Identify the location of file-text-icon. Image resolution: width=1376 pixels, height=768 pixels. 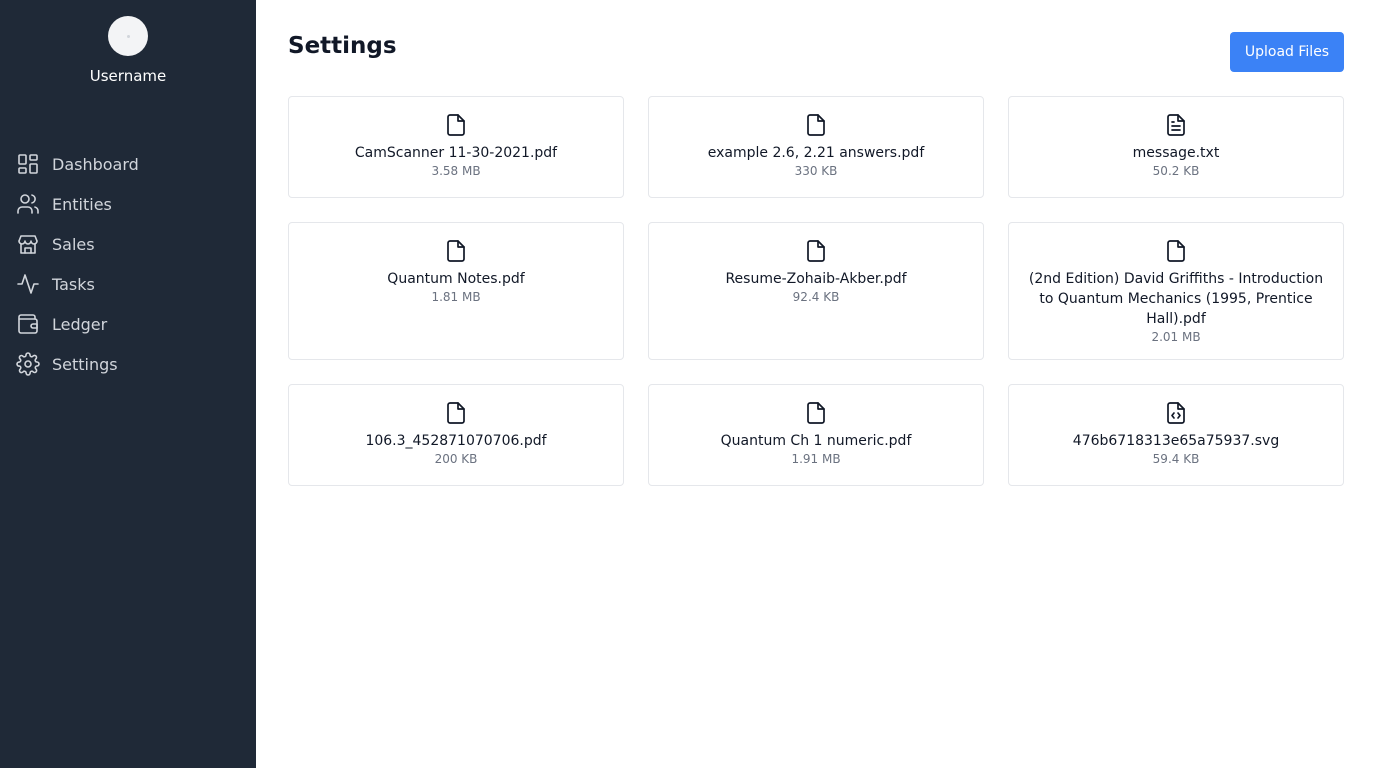
(1176, 125).